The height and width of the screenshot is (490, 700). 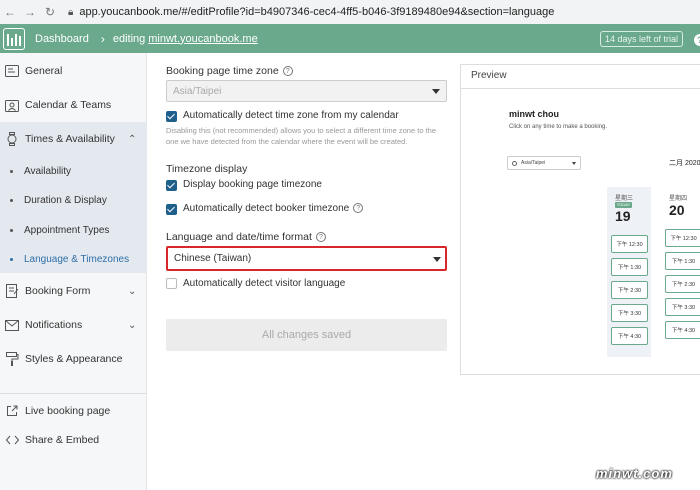 I want to click on day-number: 20, so click(x=677, y=210).